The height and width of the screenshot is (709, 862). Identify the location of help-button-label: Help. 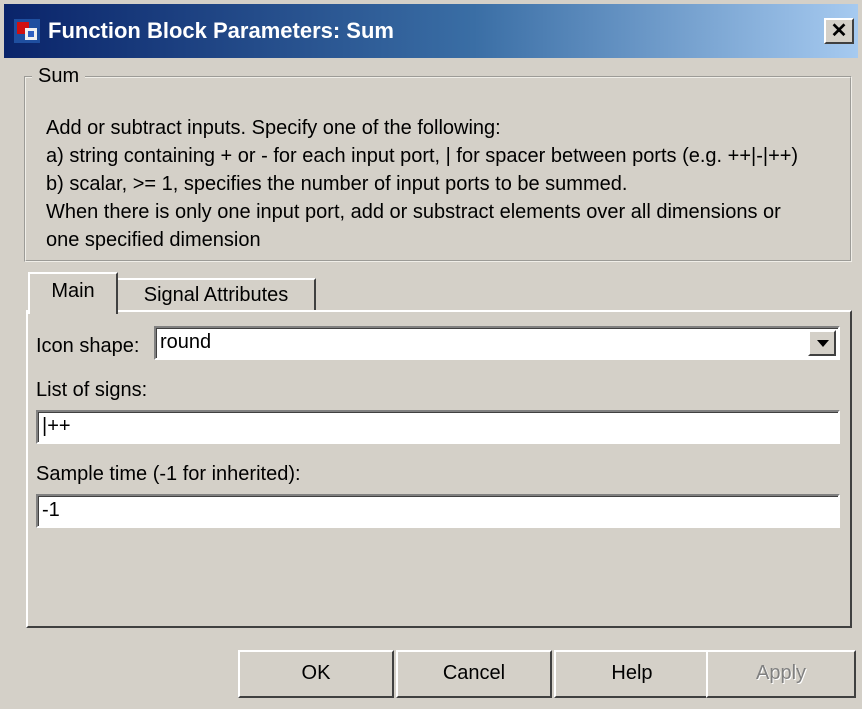
(632, 673).